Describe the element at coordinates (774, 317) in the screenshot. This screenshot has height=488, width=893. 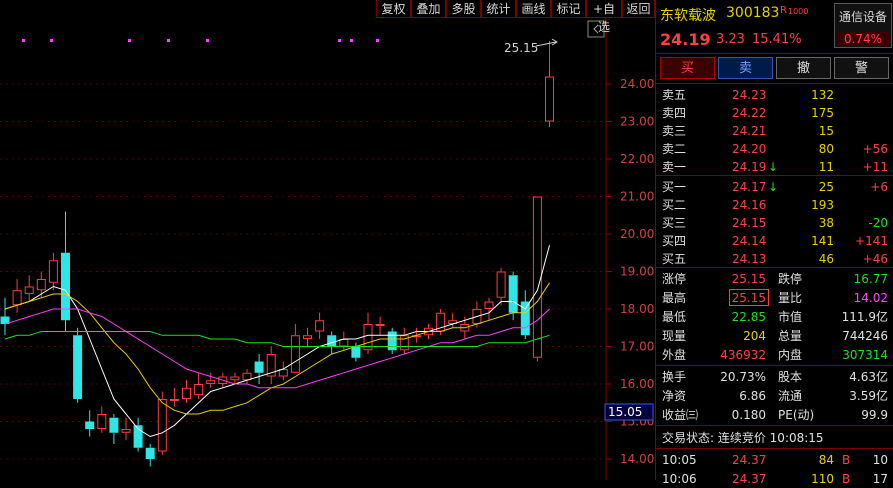
I see `stat-row: 最低 22.85 市值 111.9亿` at that location.